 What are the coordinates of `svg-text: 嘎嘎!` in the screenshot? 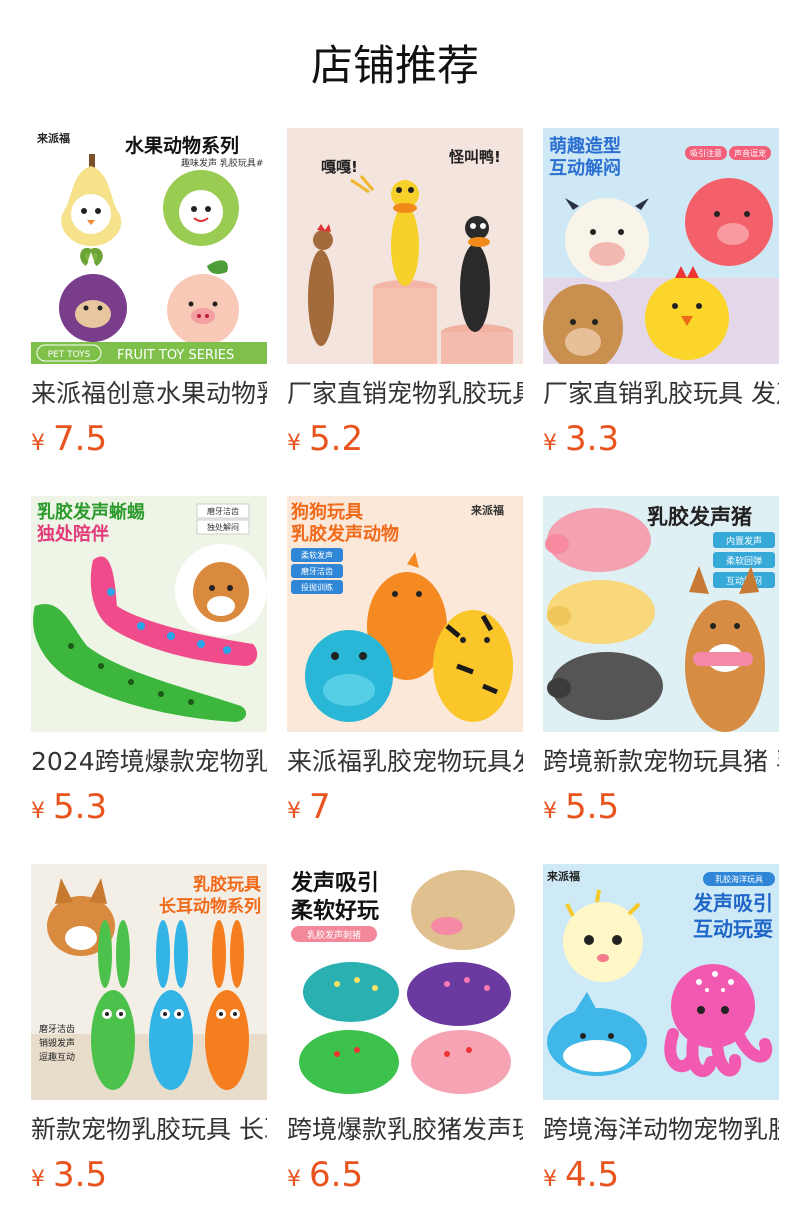 It's located at (339, 167).